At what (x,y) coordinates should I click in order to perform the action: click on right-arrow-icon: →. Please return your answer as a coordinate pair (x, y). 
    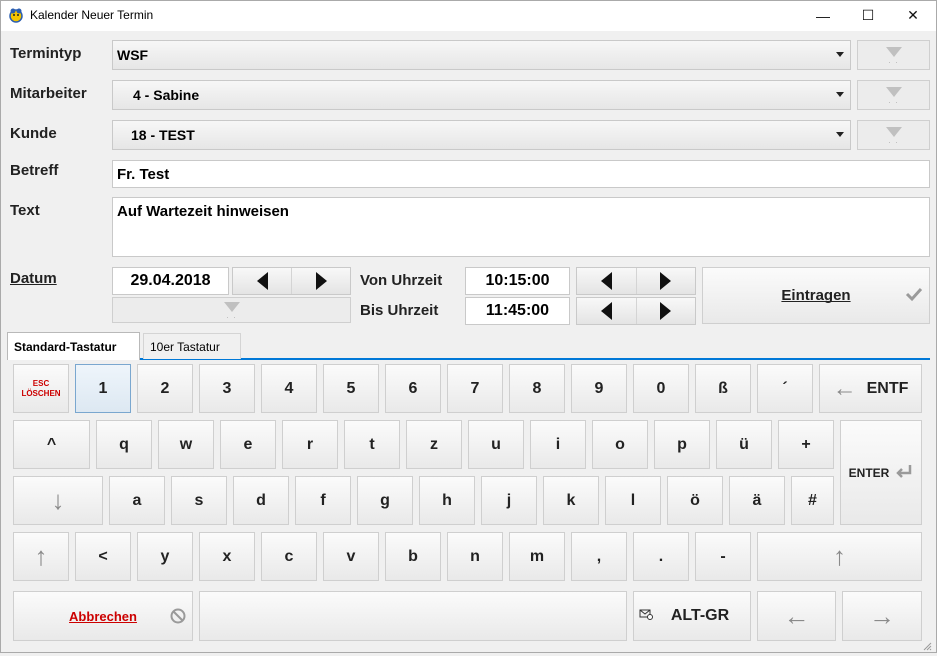
    Looking at the image, I should click on (882, 615).